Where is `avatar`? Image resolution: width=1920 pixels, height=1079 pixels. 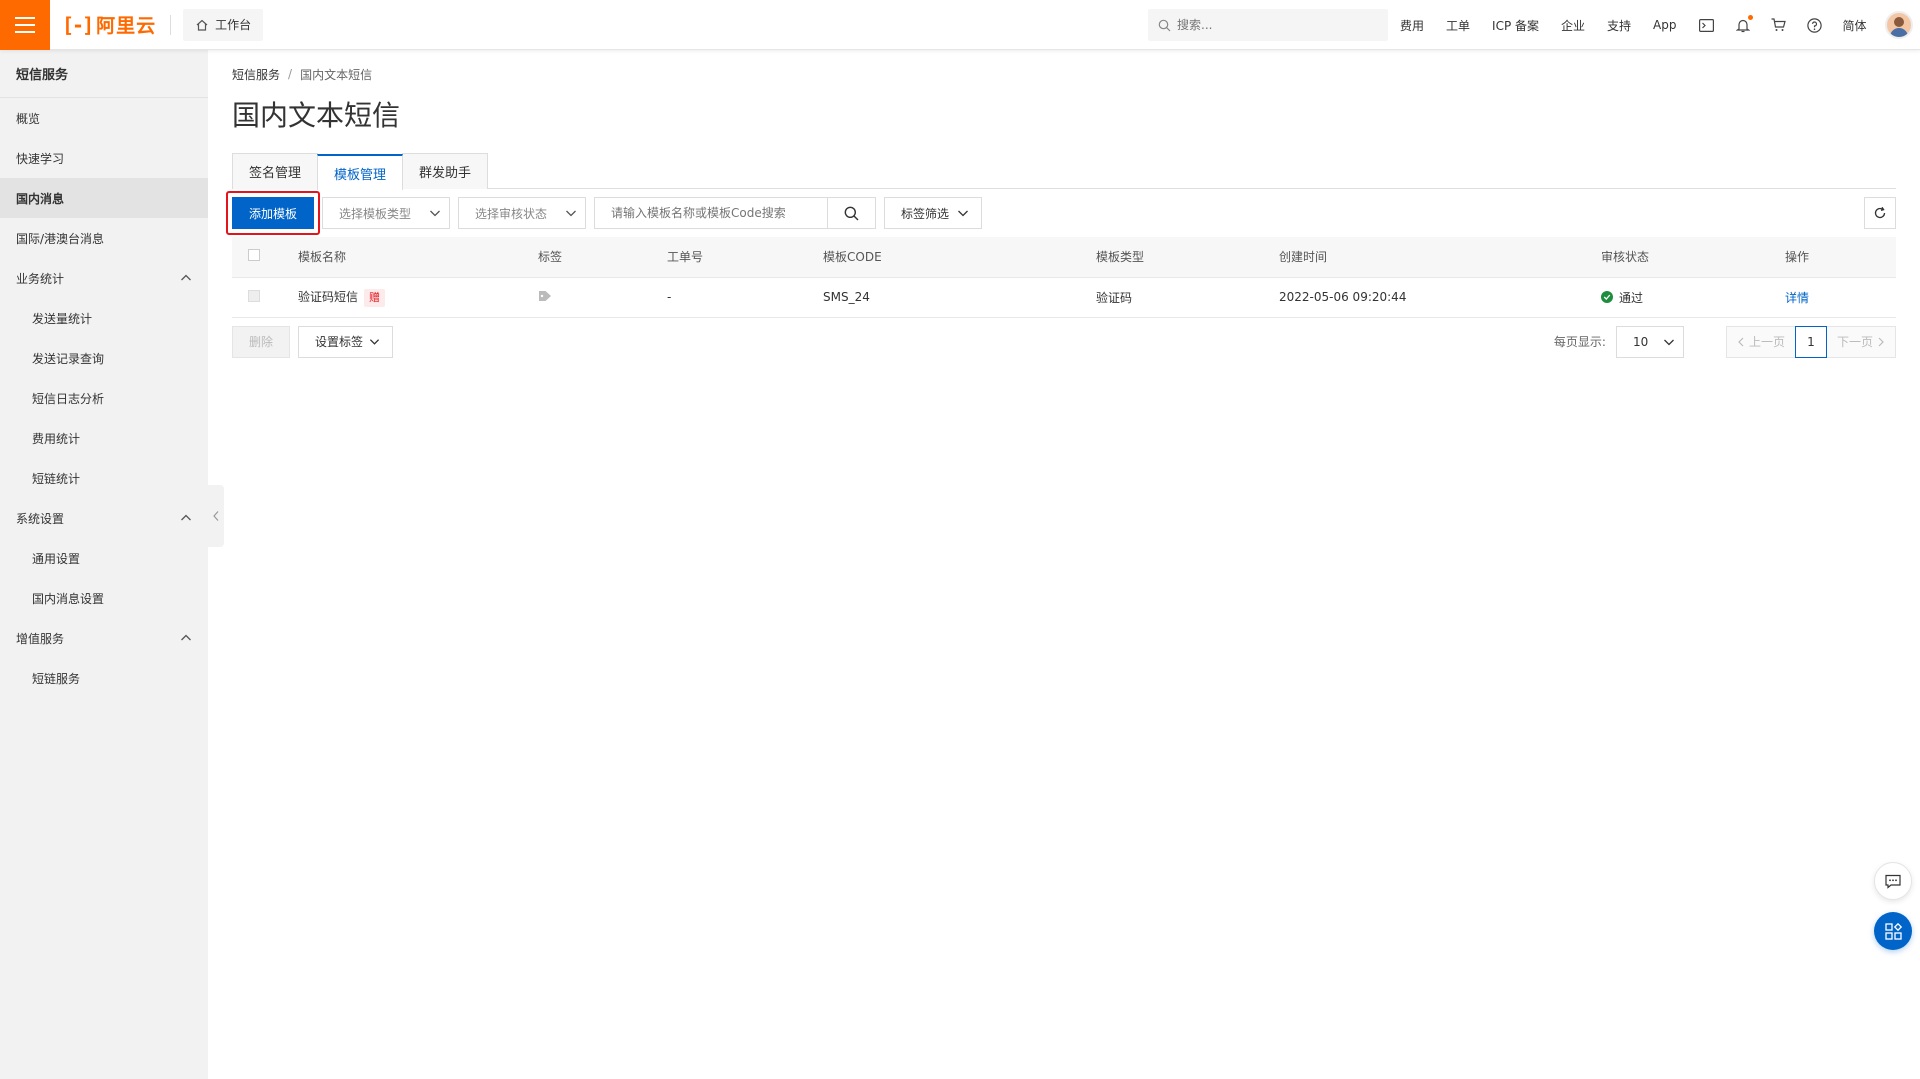
avatar is located at coordinates (1898, 25).